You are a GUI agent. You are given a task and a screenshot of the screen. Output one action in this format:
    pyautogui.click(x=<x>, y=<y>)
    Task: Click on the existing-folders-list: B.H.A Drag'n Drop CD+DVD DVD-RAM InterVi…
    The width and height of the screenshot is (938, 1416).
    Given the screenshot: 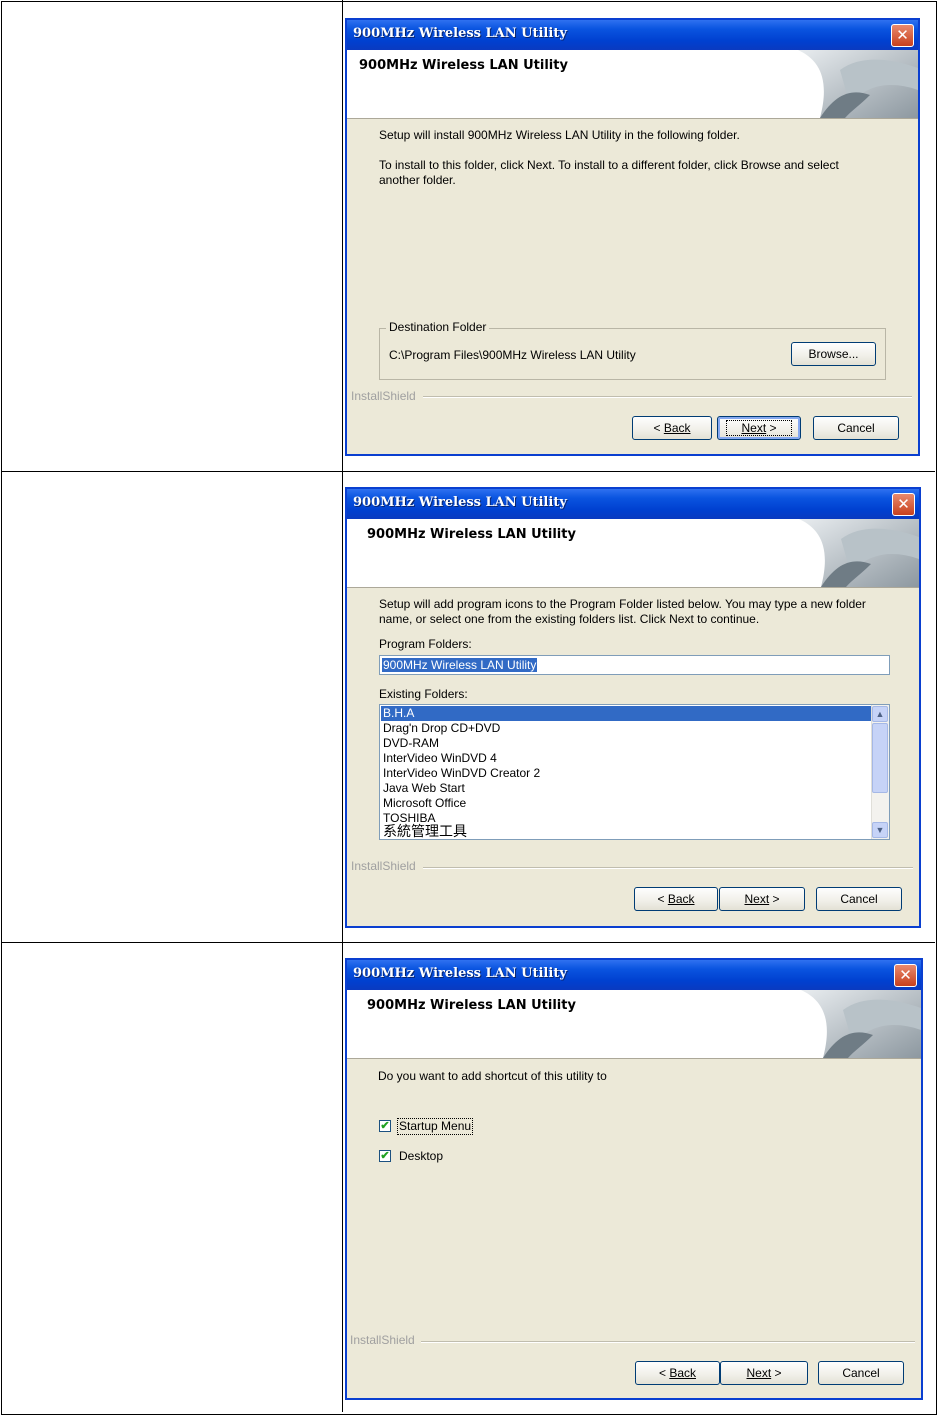 What is the action you would take?
    pyautogui.click(x=634, y=772)
    